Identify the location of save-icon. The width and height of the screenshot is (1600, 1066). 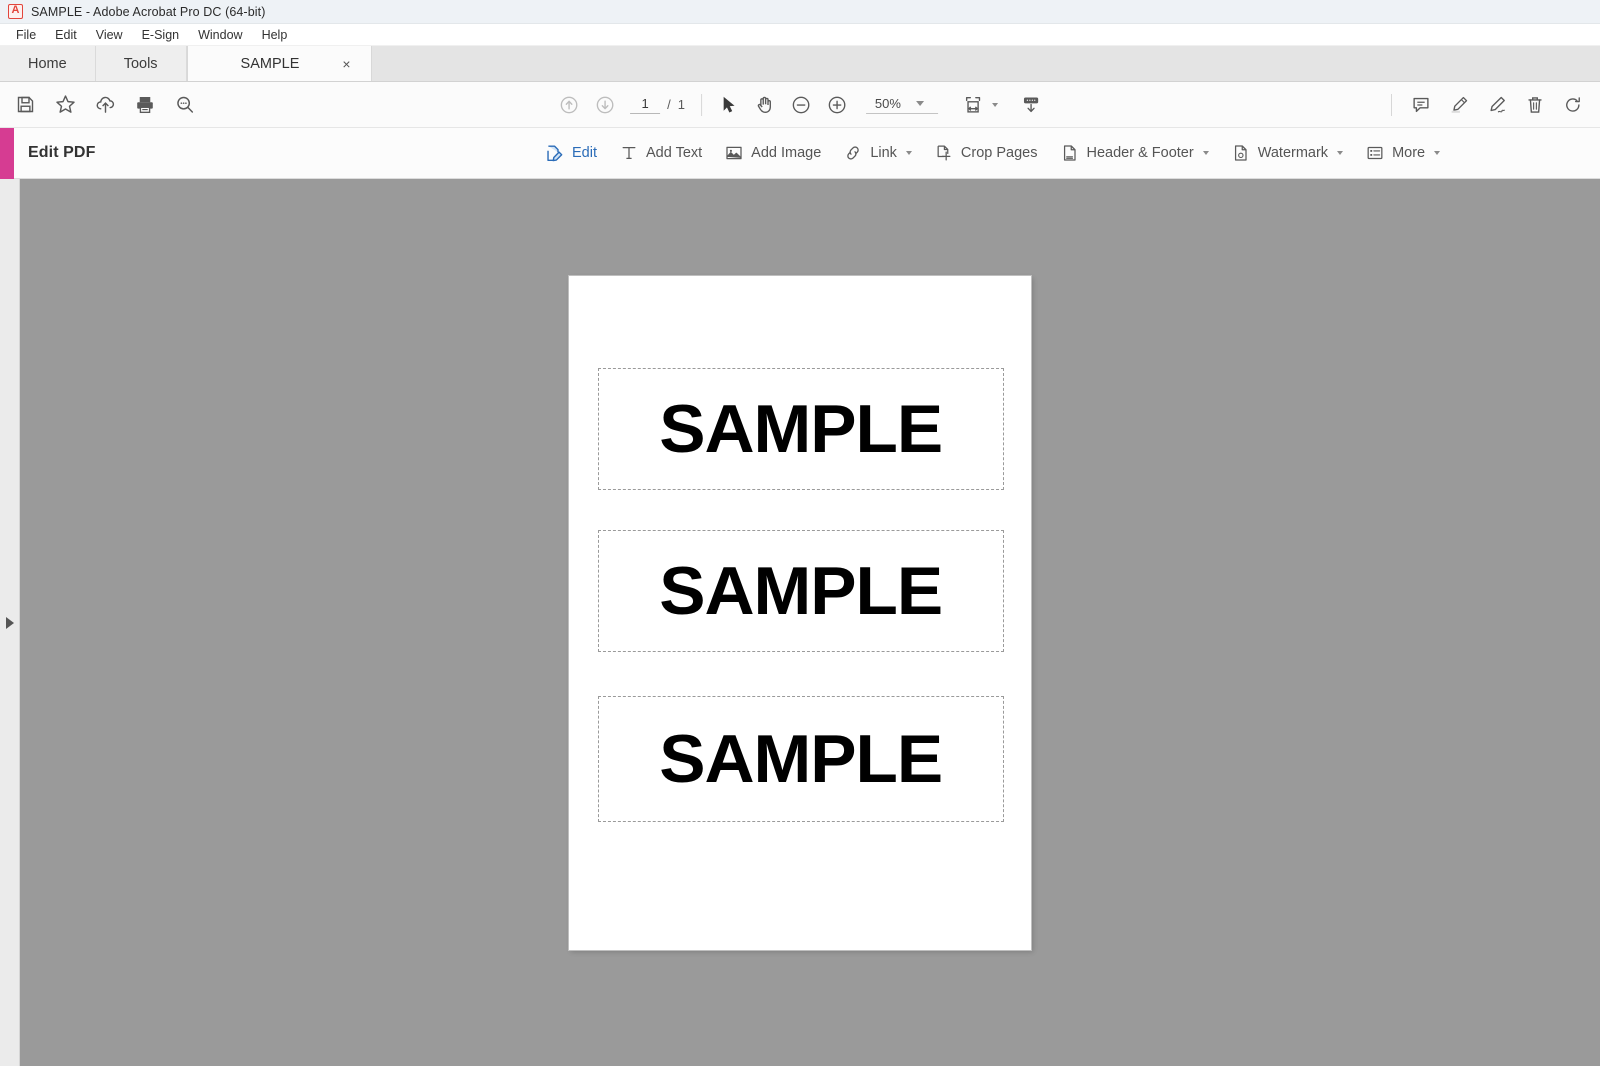
(25, 105).